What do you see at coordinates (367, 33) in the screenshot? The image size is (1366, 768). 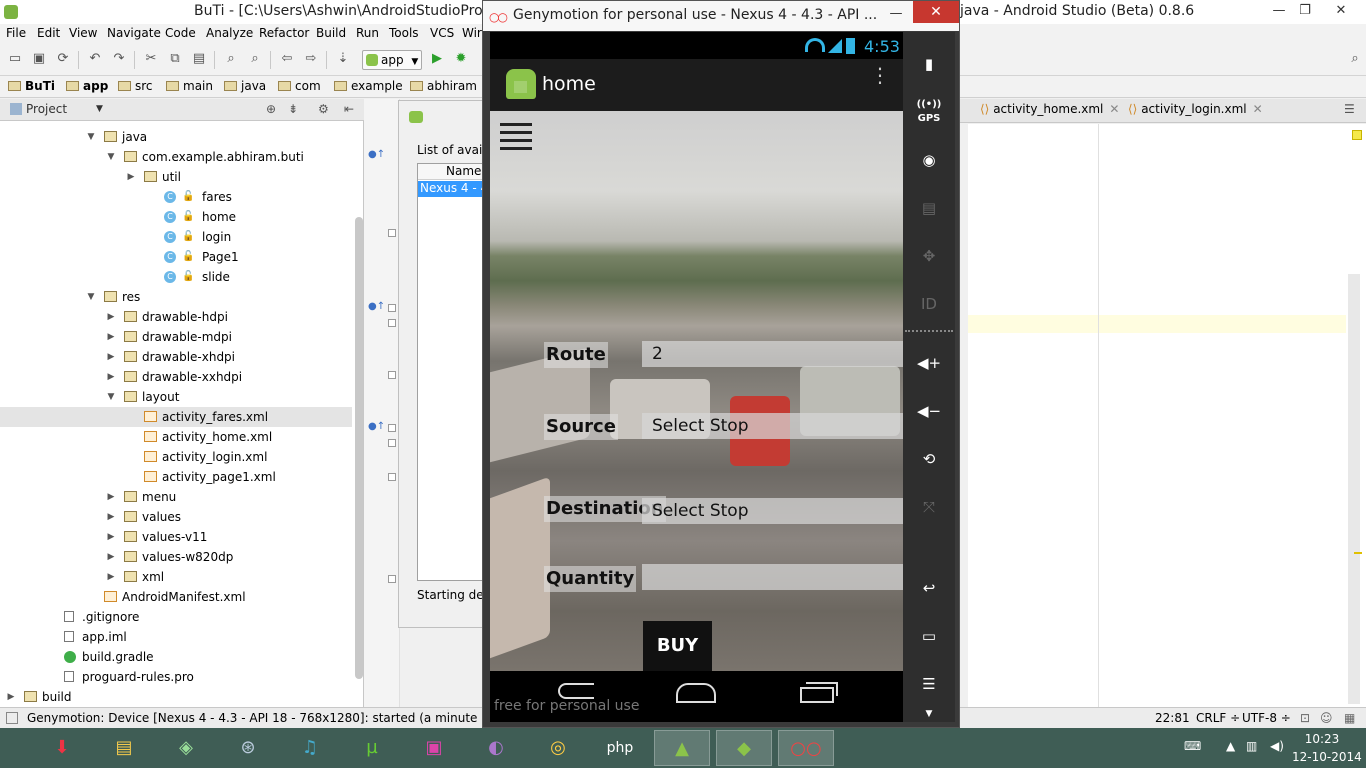 I see `menu-run: Run` at bounding box center [367, 33].